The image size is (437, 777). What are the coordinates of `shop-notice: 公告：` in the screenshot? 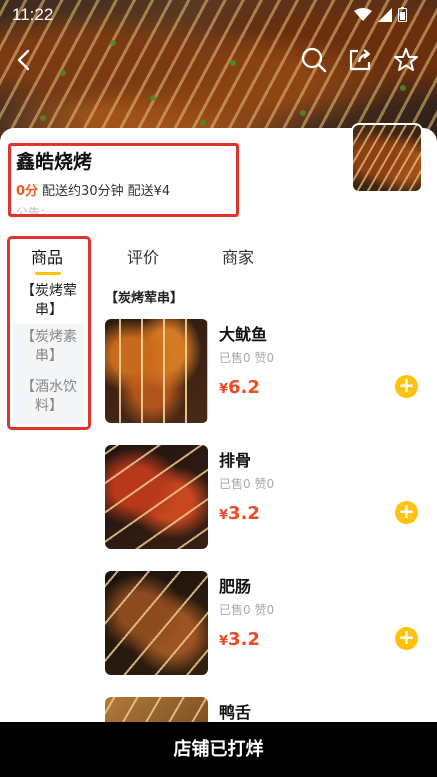 It's located at (34, 211).